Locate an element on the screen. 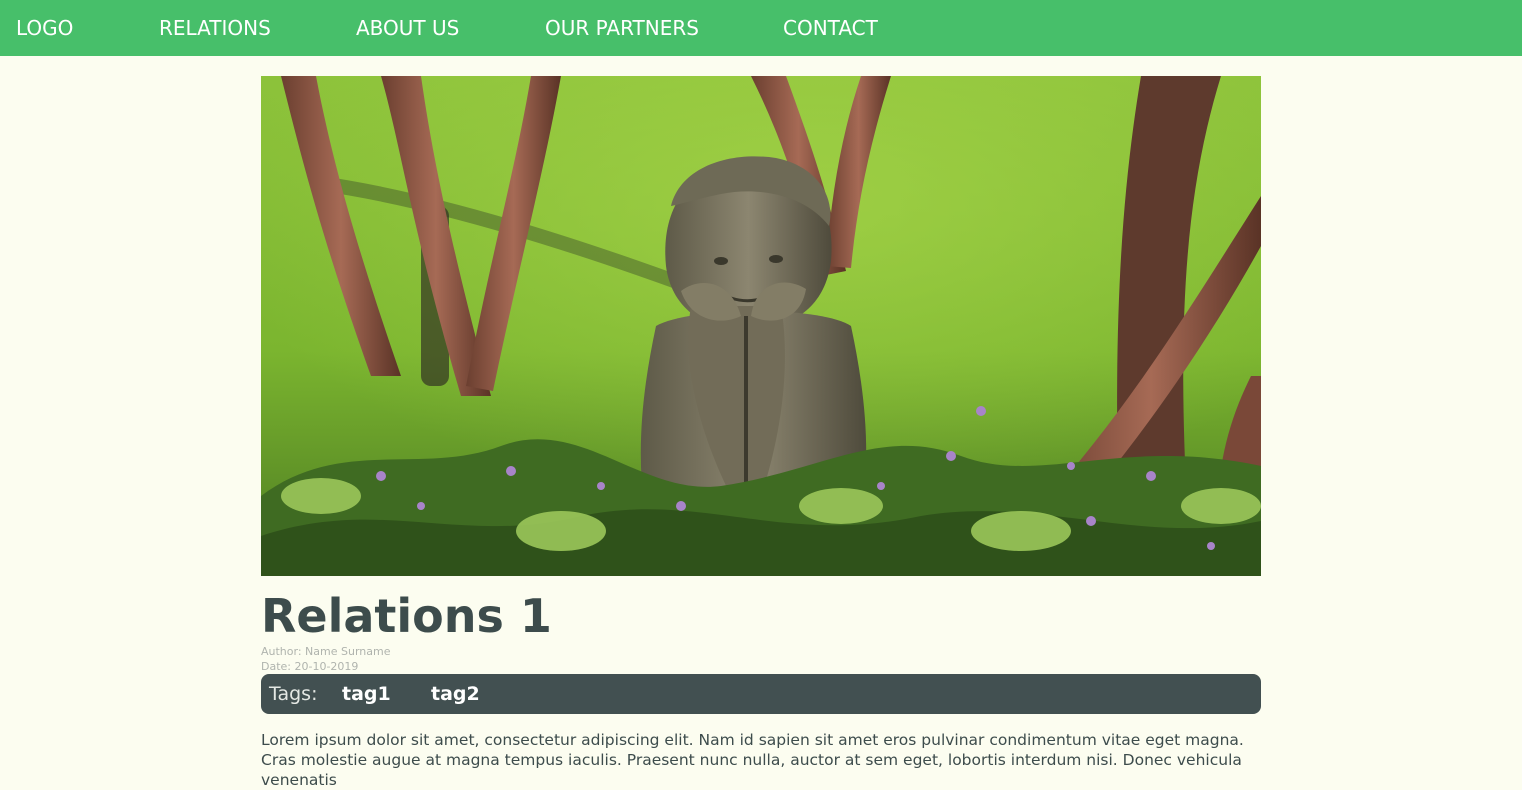 The width and height of the screenshot is (1522, 790). nav-contact-link: CONTACT is located at coordinates (830, 28).